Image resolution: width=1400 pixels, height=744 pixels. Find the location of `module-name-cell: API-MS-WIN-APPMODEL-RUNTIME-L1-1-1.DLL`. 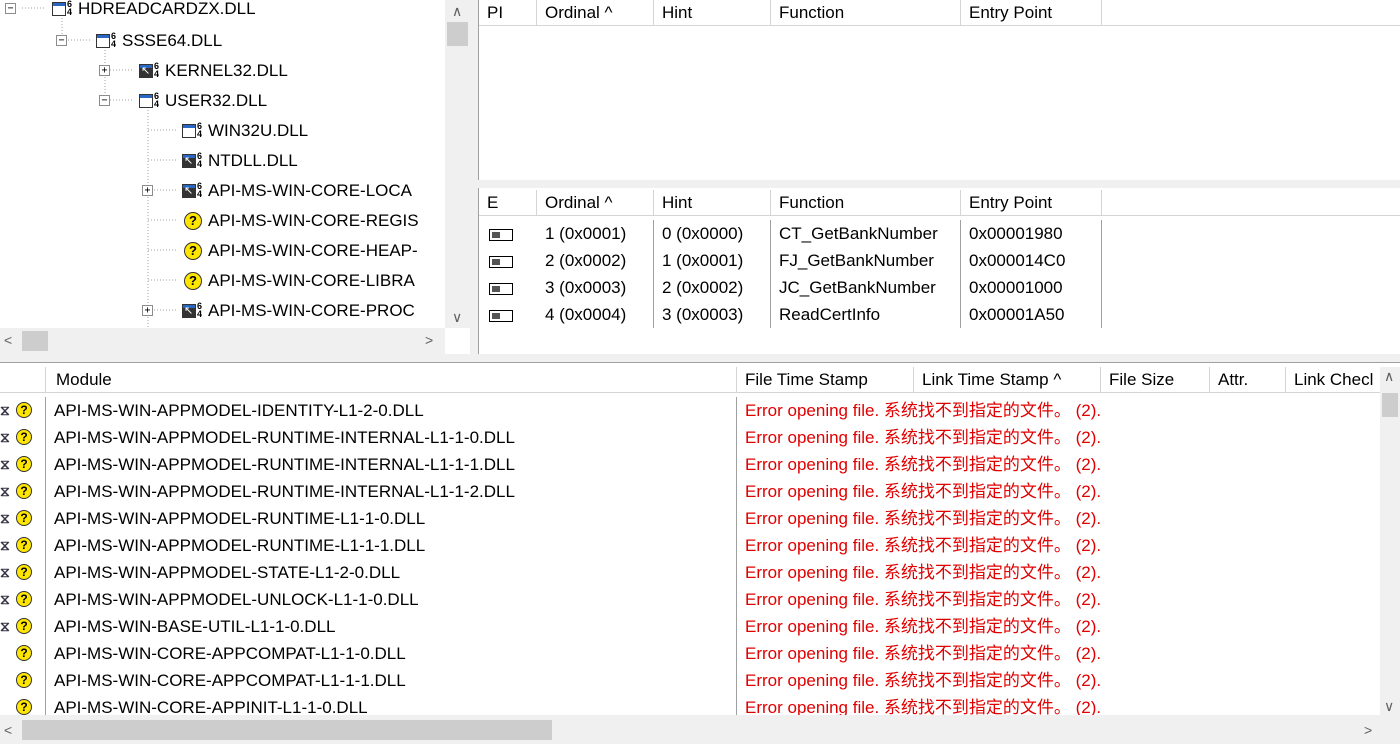

module-name-cell: API-MS-WIN-APPMODEL-RUNTIME-L1-1-1.DLL is located at coordinates (391, 545).